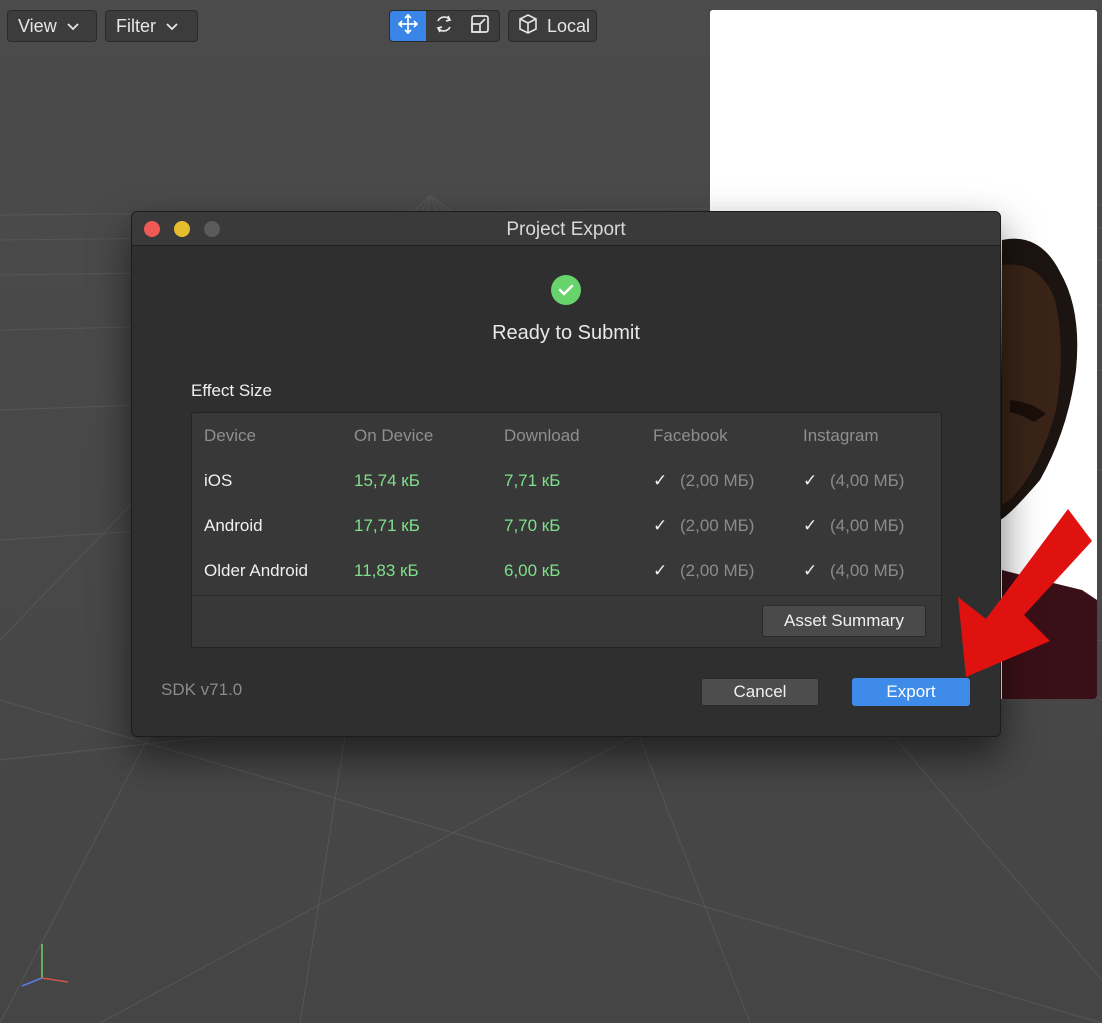  I want to click on scale-icon, so click(480, 26).